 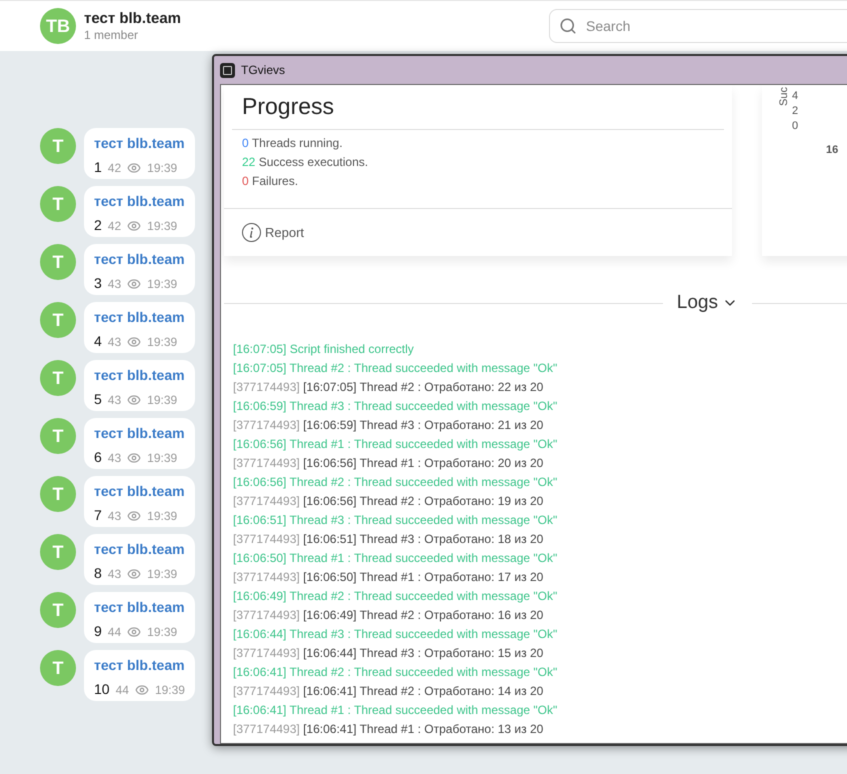 What do you see at coordinates (698, 26) in the screenshot?
I see `search-field: Search` at bounding box center [698, 26].